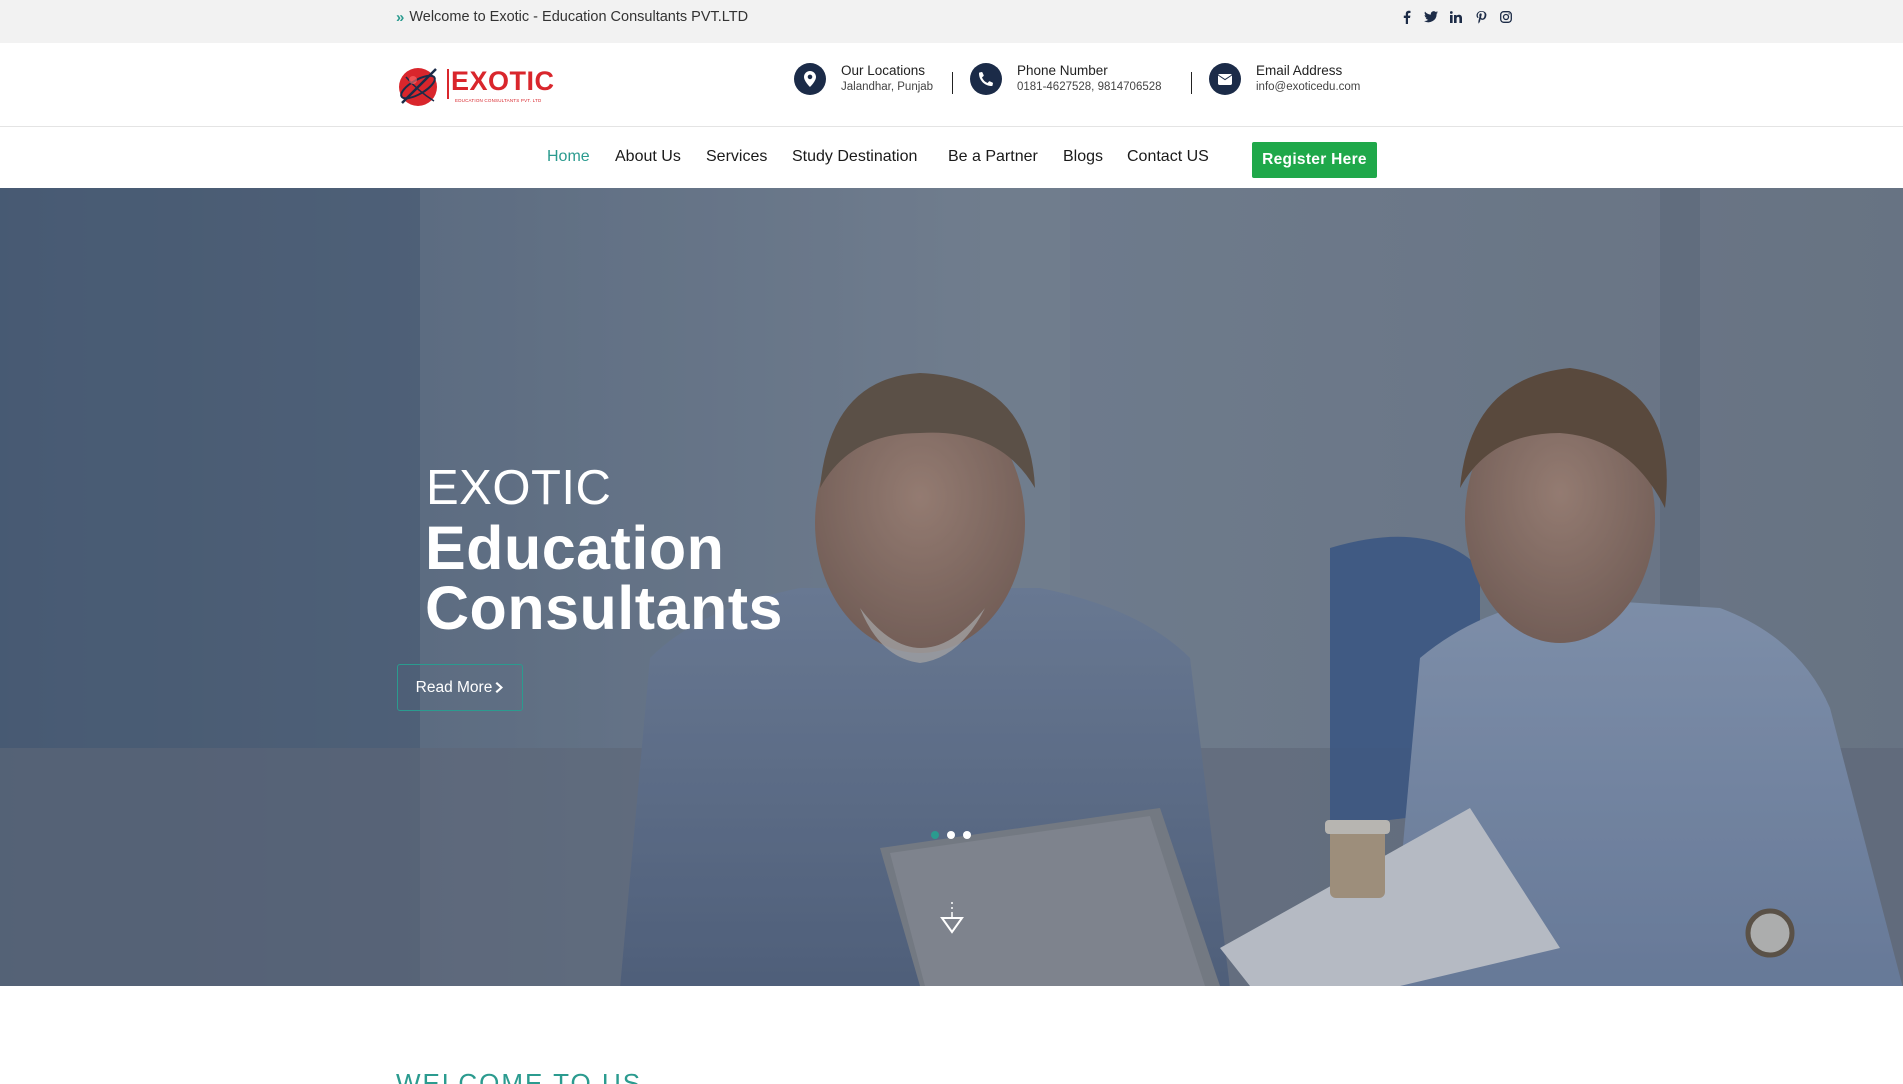  I want to click on hero-title-line-2: Consultants, so click(604, 608).